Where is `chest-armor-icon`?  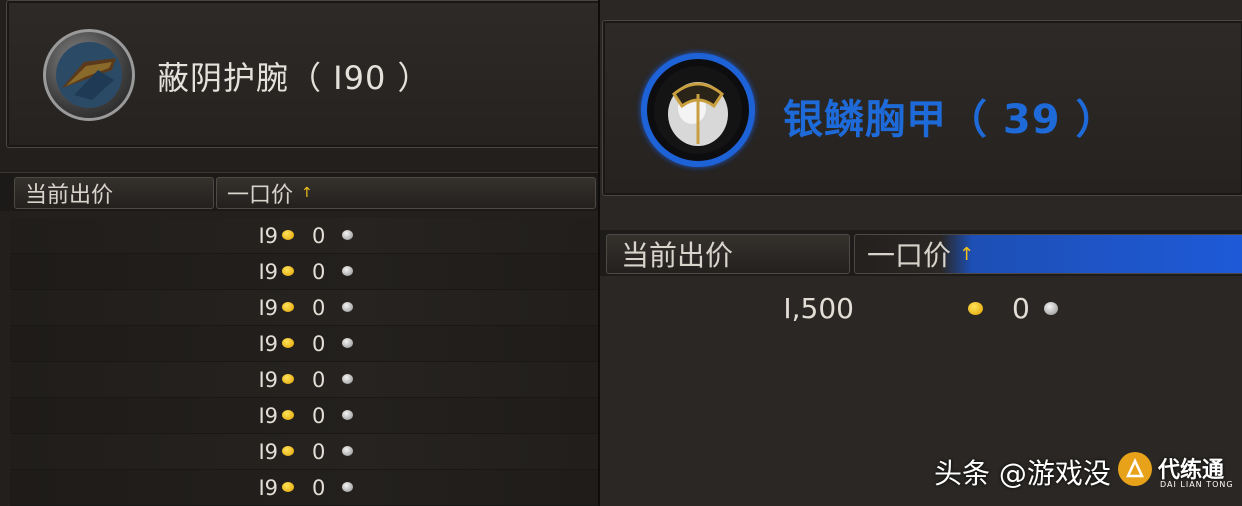
chest-armor-icon is located at coordinates (698, 110).